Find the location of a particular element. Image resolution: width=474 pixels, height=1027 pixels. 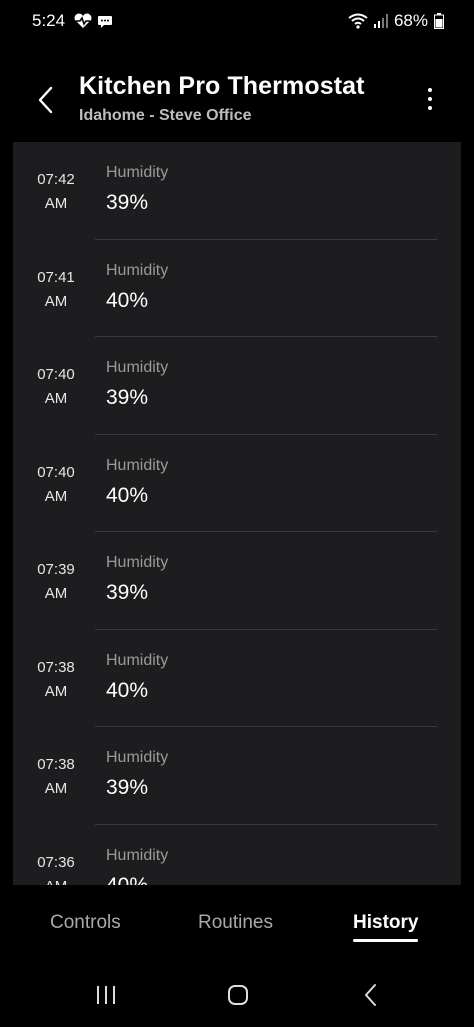

recent-apps-button is located at coordinates (106, 995).